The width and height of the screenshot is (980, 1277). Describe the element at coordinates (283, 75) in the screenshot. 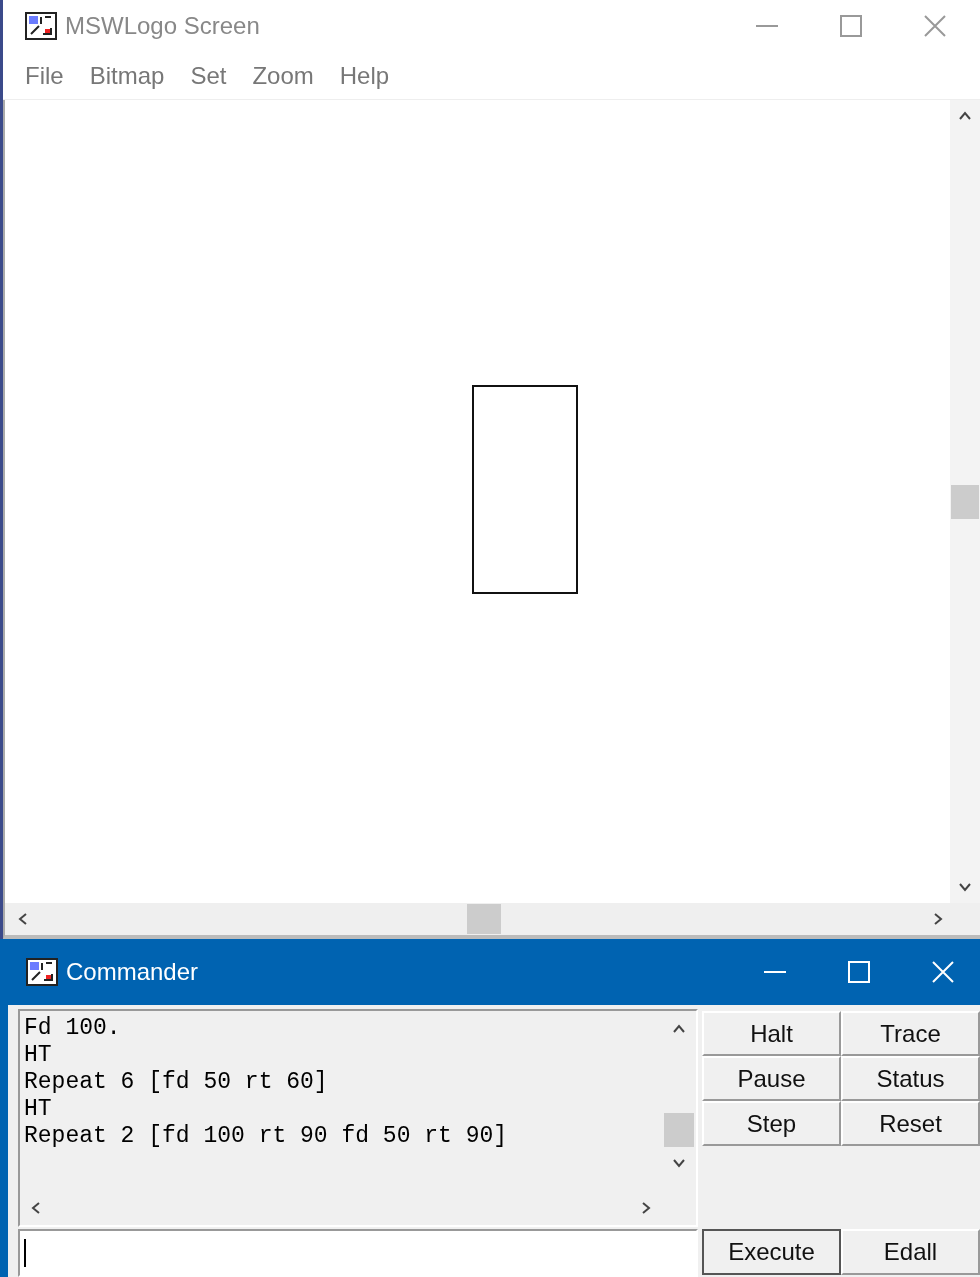

I see `menu-item: Zoom` at that location.